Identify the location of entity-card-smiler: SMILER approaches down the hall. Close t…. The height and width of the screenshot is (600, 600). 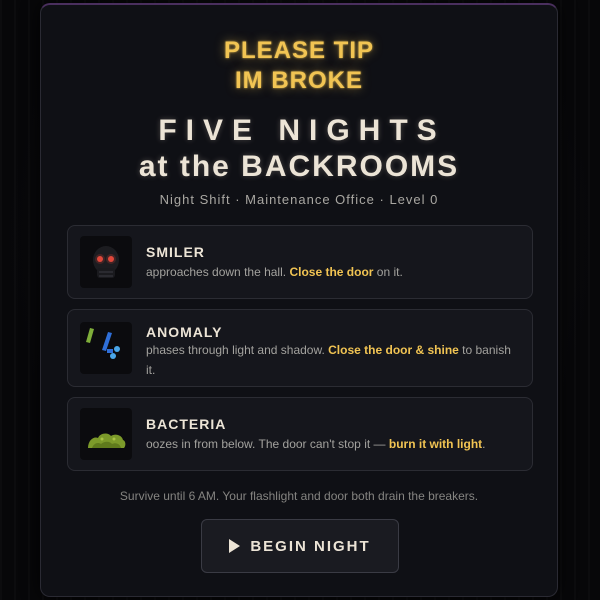
(300, 262).